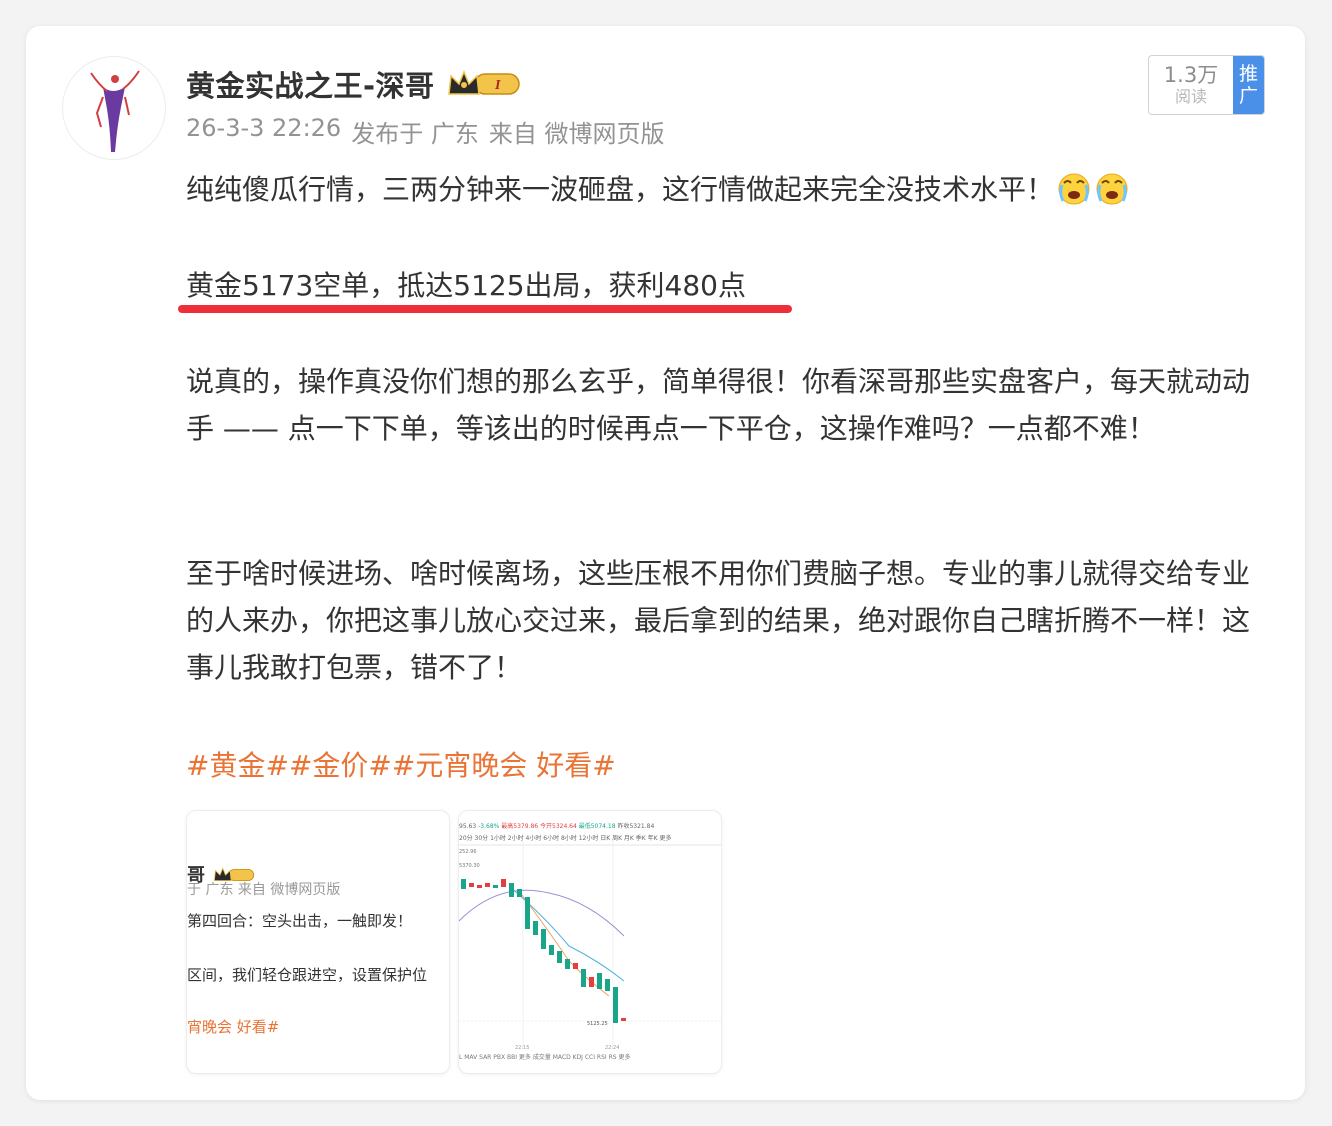 The width and height of the screenshot is (1332, 1126). I want to click on thumb1-line-b: 区间，我们轻仓跟进空，设置保护位, so click(307, 975).